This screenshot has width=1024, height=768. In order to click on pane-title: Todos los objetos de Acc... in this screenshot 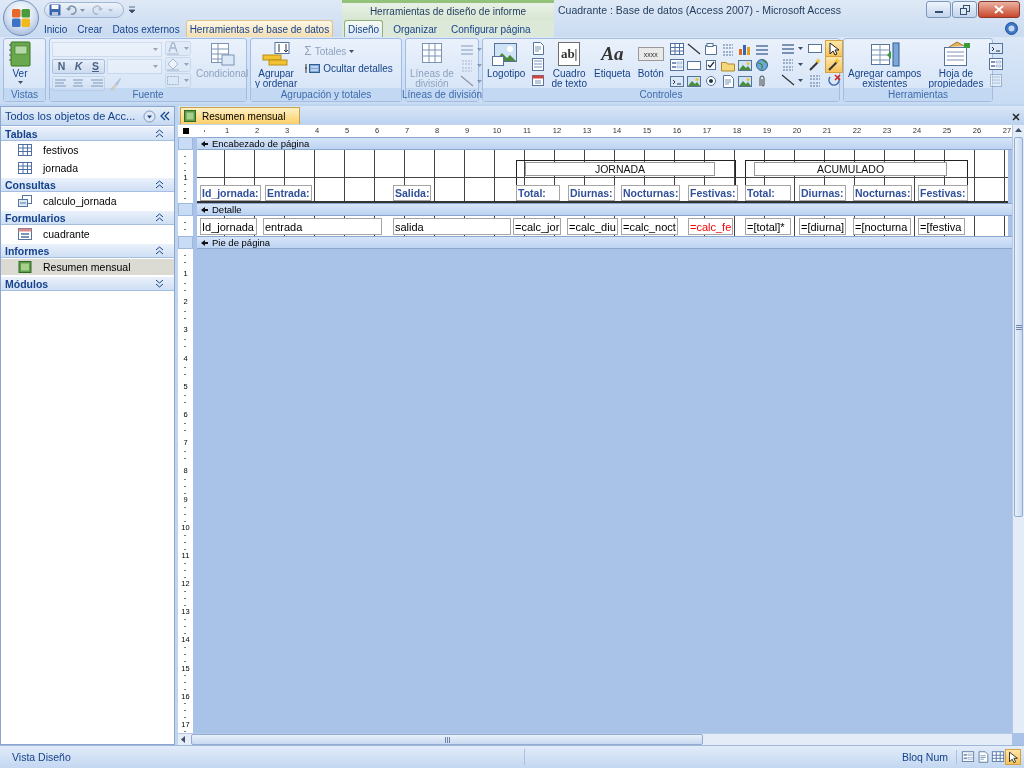, I will do `click(71, 116)`.